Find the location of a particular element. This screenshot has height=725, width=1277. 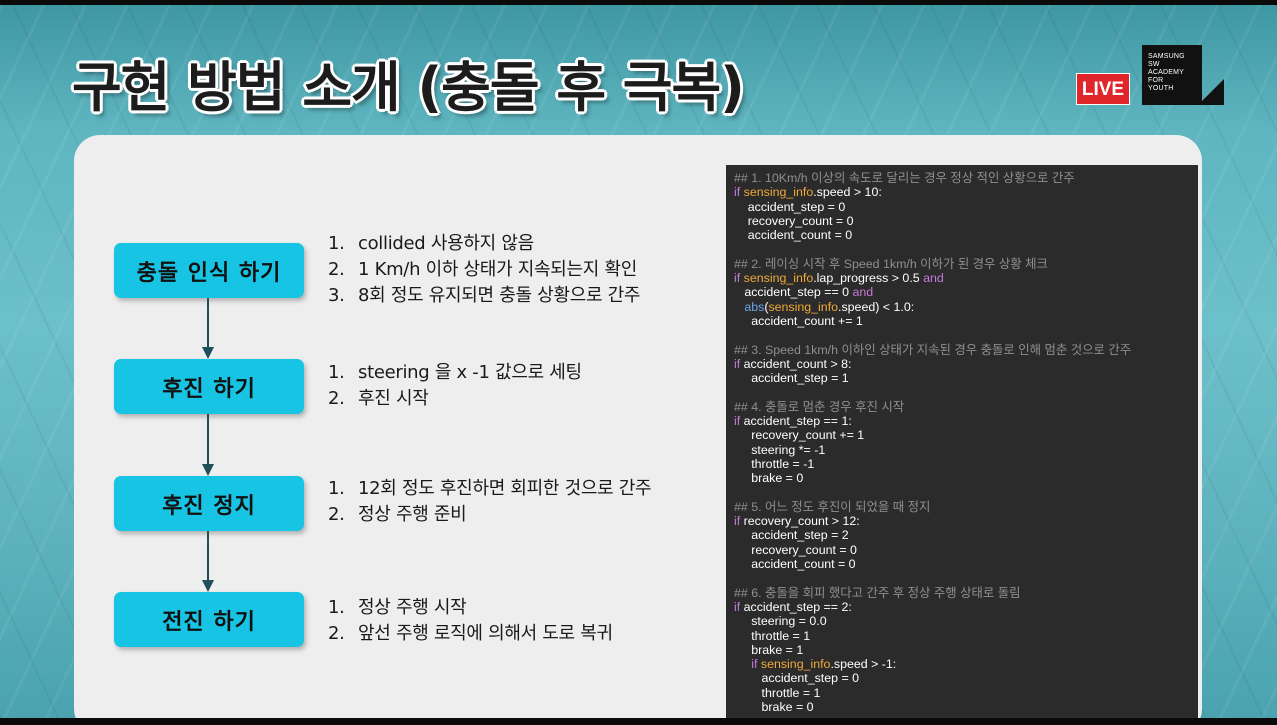

code-comment-line: ## 6. 충돌을 회피 했다고 간주 후 정상 주행 상태로 돌림 is located at coordinates (877, 592).